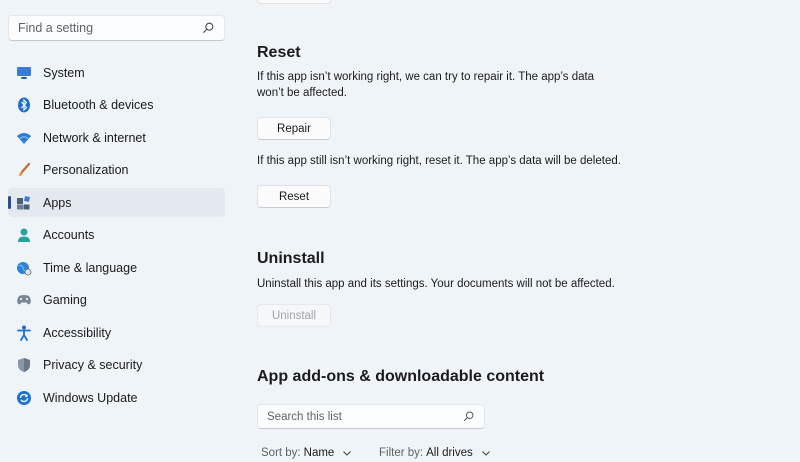 This screenshot has height=462, width=800. What do you see at coordinates (24, 203) in the screenshot?
I see `apps-icon` at bounding box center [24, 203].